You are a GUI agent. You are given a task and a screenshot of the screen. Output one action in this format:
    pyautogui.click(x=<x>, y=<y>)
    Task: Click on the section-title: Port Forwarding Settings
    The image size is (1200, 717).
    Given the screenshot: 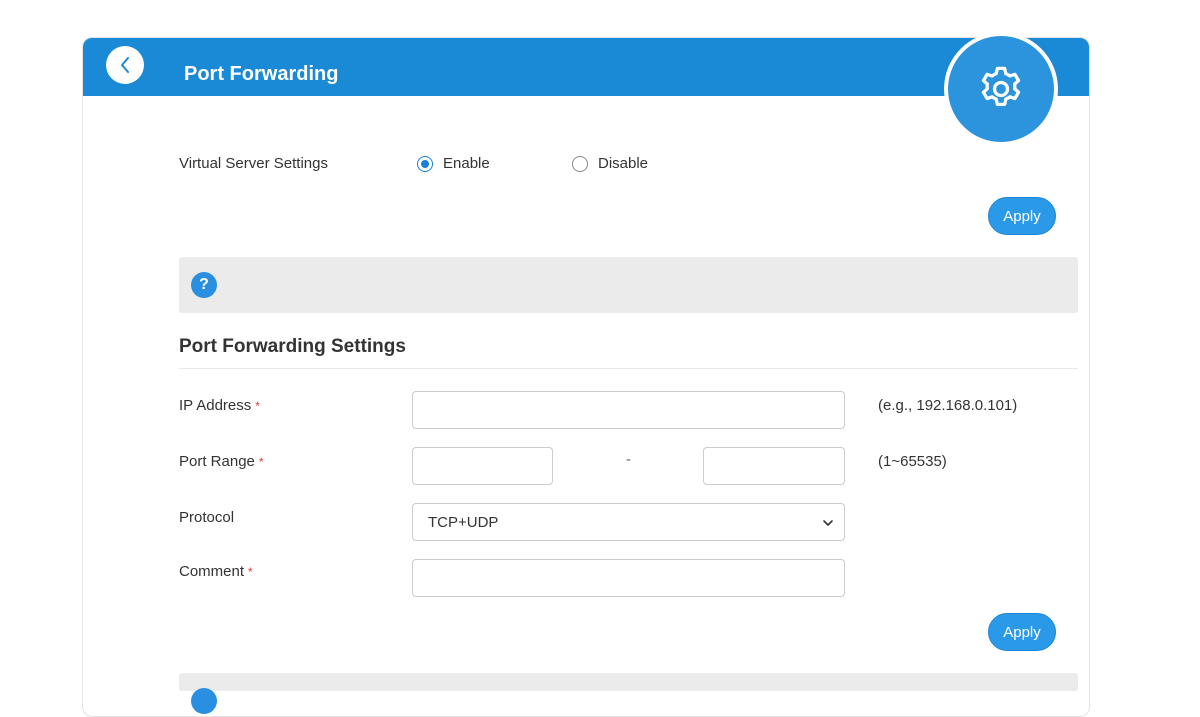 What is the action you would take?
    pyautogui.click(x=292, y=346)
    